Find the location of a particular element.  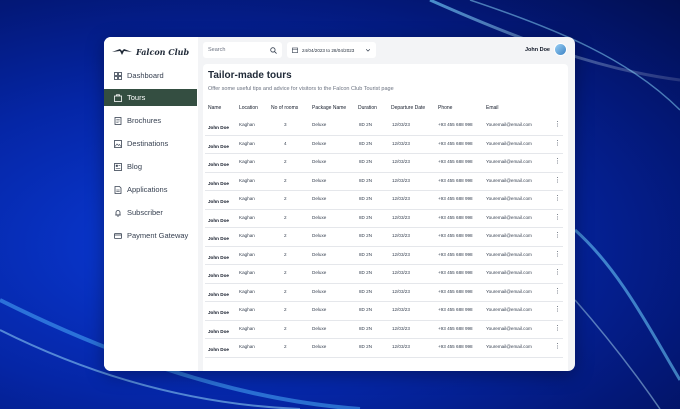

sidebar-item-label: Destinations is located at coordinates (148, 143).